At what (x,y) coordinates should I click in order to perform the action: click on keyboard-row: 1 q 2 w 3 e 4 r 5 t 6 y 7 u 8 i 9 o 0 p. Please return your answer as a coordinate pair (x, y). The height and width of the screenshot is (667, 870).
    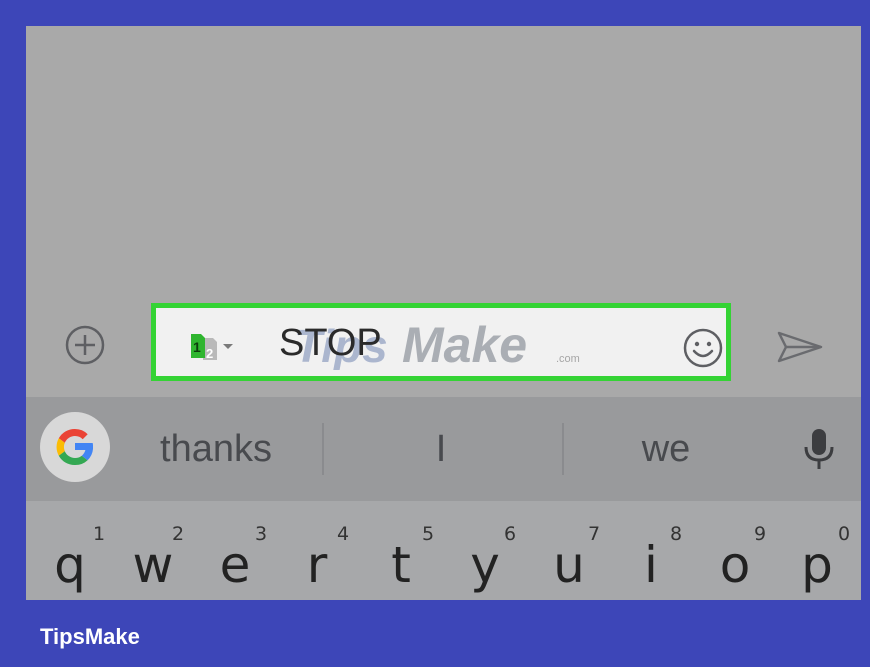
    Looking at the image, I should click on (443, 550).